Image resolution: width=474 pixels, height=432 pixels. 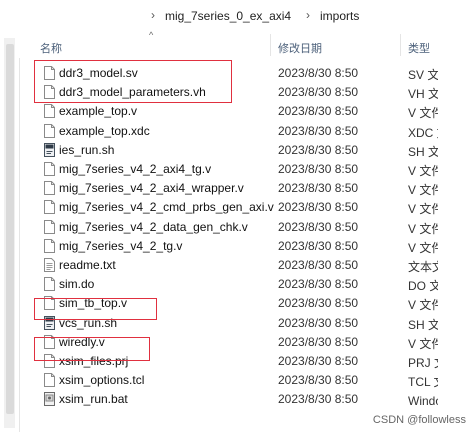 I want to click on file-name: xsim_options.tcl, so click(x=101, y=380).